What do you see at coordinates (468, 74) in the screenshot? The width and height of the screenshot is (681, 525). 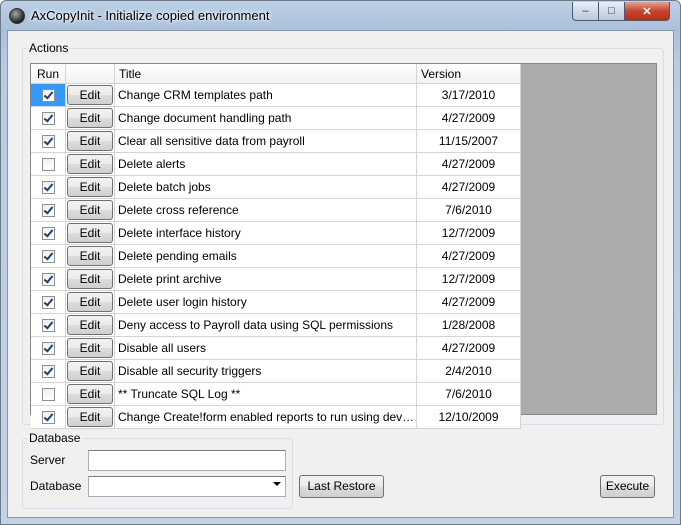 I see `column-header-version: Version` at bounding box center [468, 74].